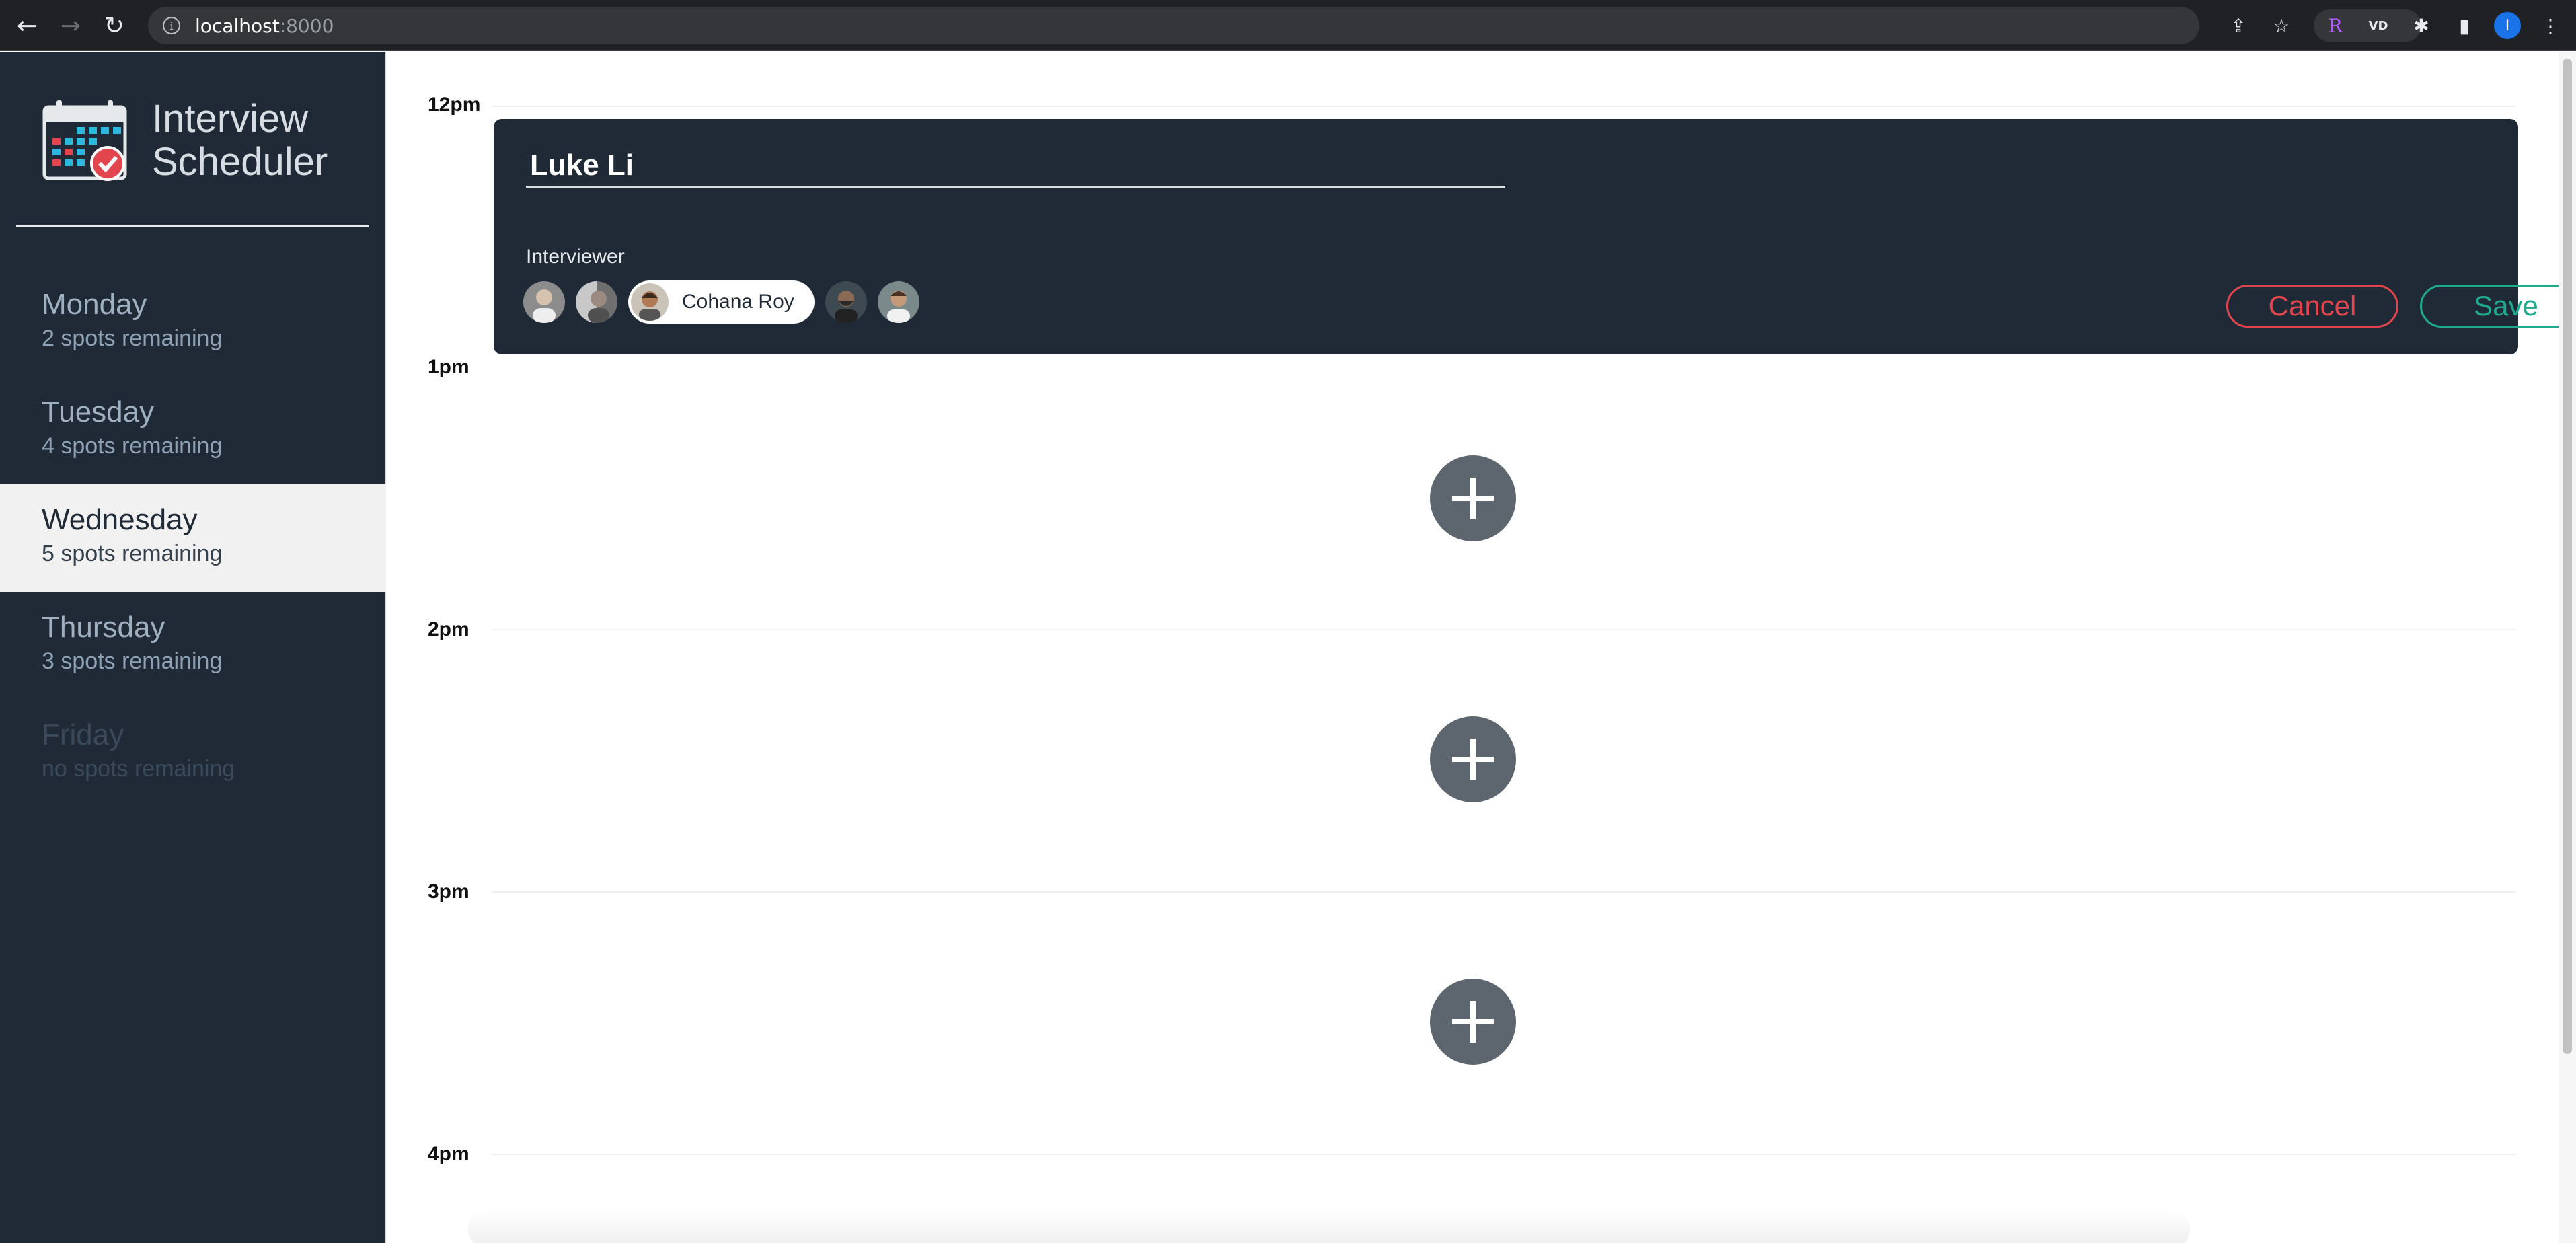  I want to click on site-info-icon: i, so click(171, 26).